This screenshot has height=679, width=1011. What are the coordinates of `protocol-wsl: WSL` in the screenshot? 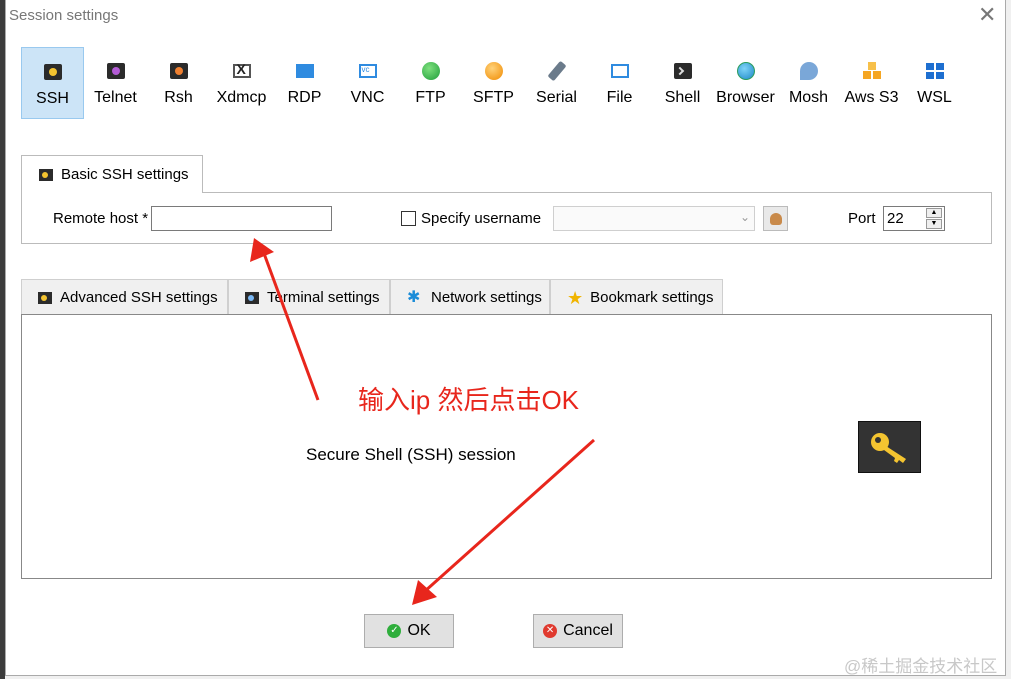 It's located at (934, 83).